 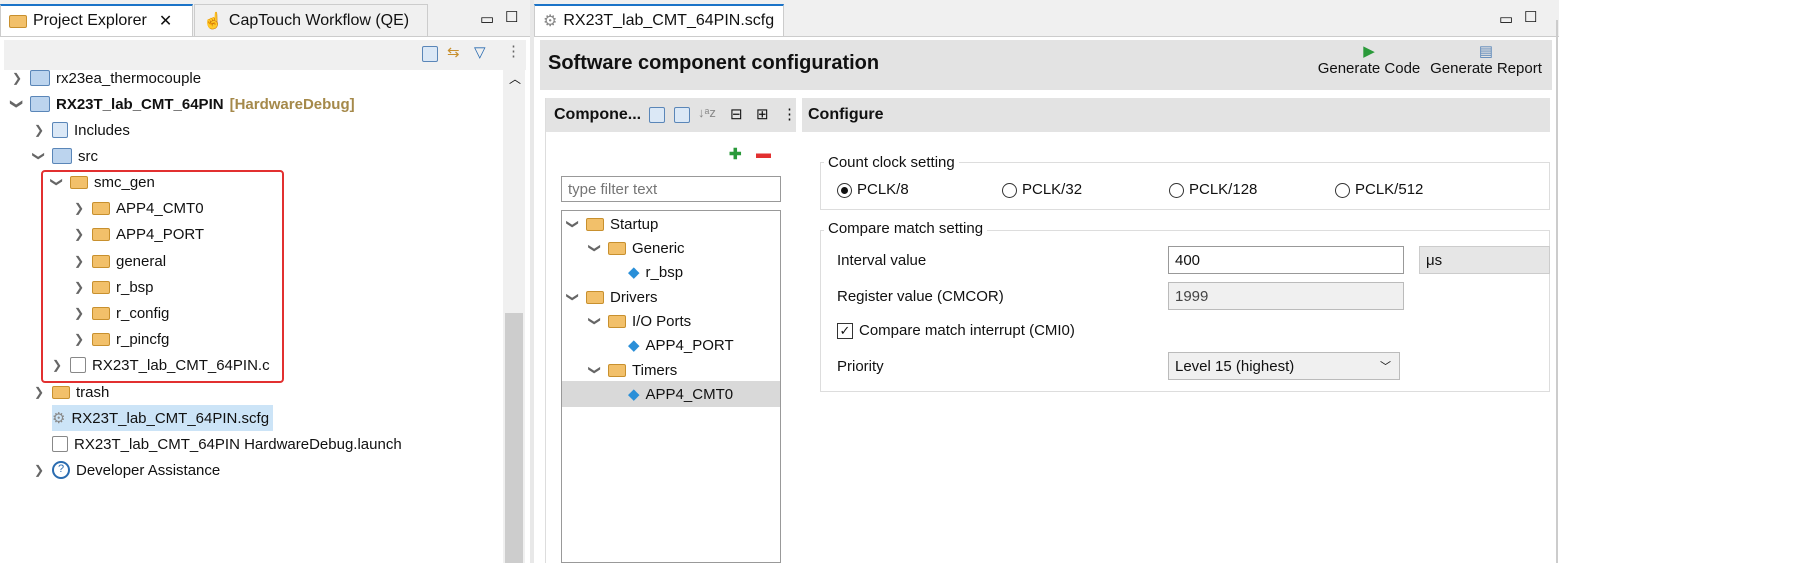 I want to click on checkbox-checked: ✓, so click(x=845, y=330).